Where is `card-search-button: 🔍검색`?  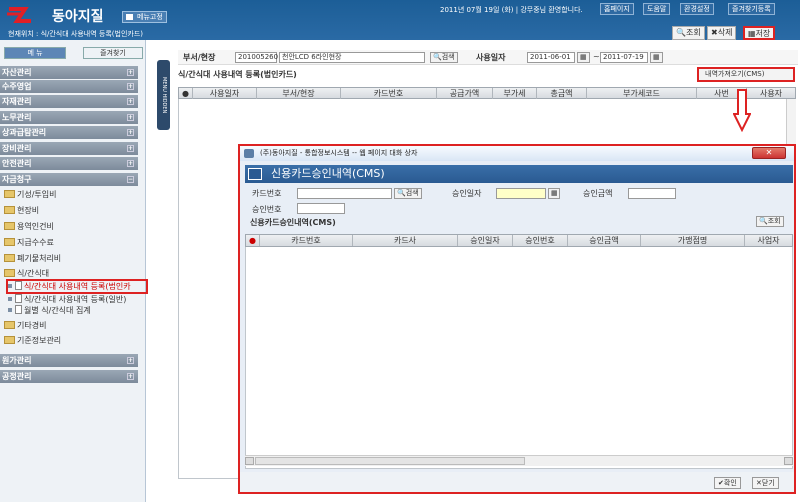 card-search-button: 🔍검색 is located at coordinates (408, 193).